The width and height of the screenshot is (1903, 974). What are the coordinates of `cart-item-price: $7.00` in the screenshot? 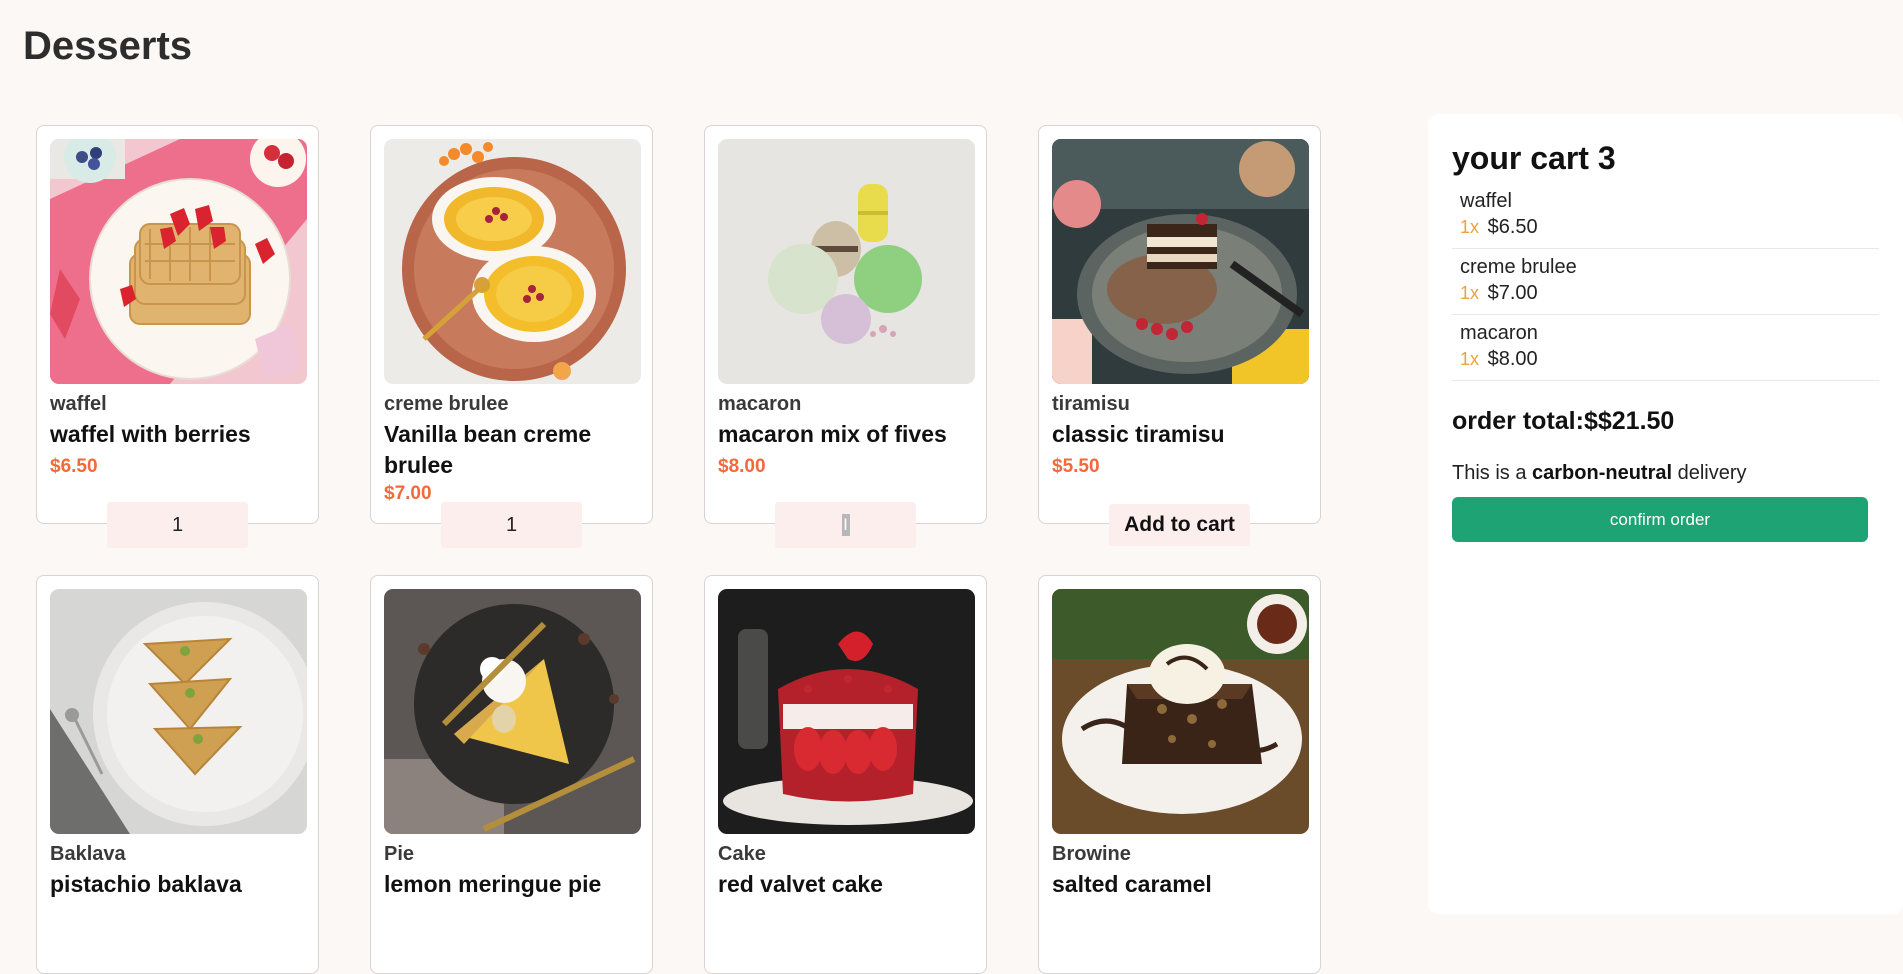 It's located at (1512, 293).